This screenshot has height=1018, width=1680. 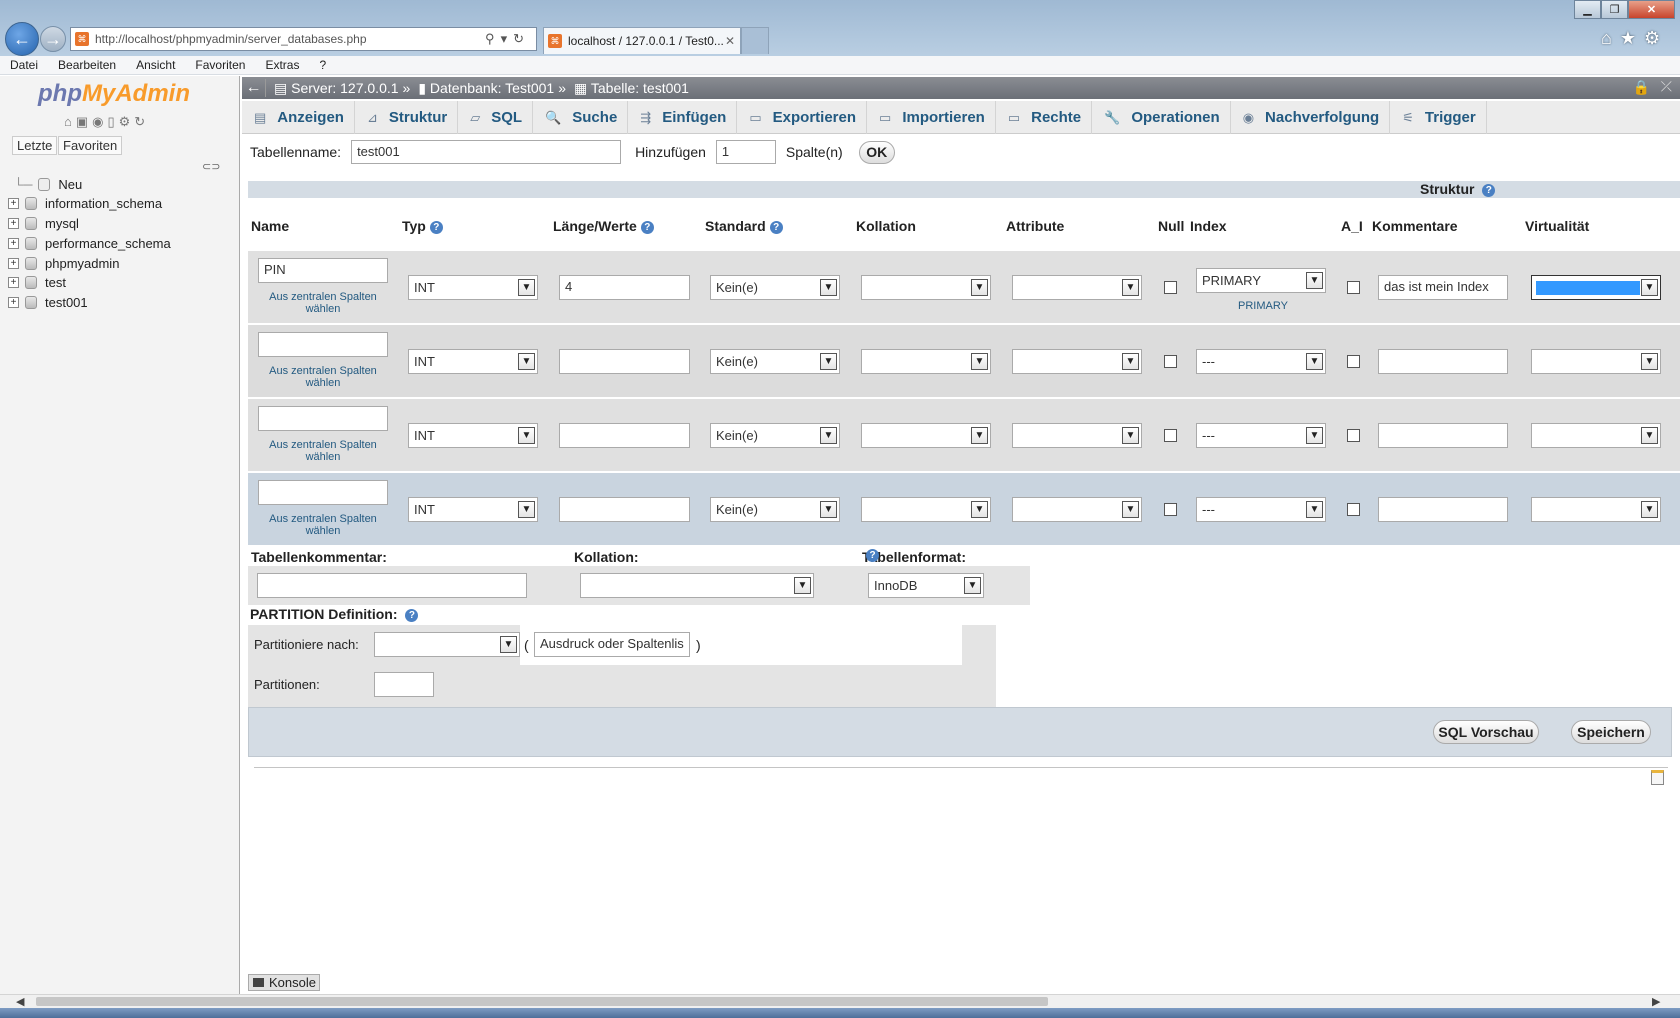 What do you see at coordinates (392, 585) in the screenshot?
I see `table-comment-input` at bounding box center [392, 585].